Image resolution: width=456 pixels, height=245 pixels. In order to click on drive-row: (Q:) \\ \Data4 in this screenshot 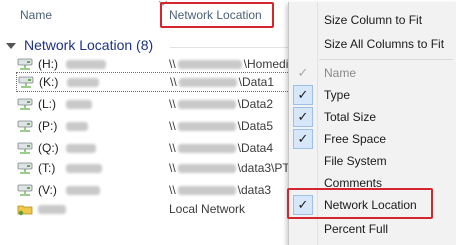, I will do `click(154, 148)`.